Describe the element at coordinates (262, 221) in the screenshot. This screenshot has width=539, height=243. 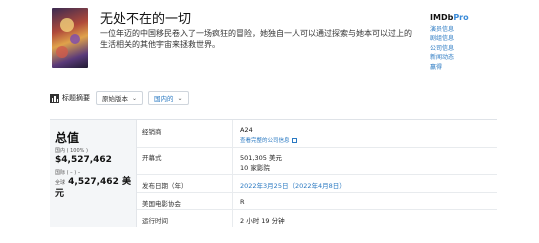
I see `runtime-value: 2 小时 19 分钟` at that location.